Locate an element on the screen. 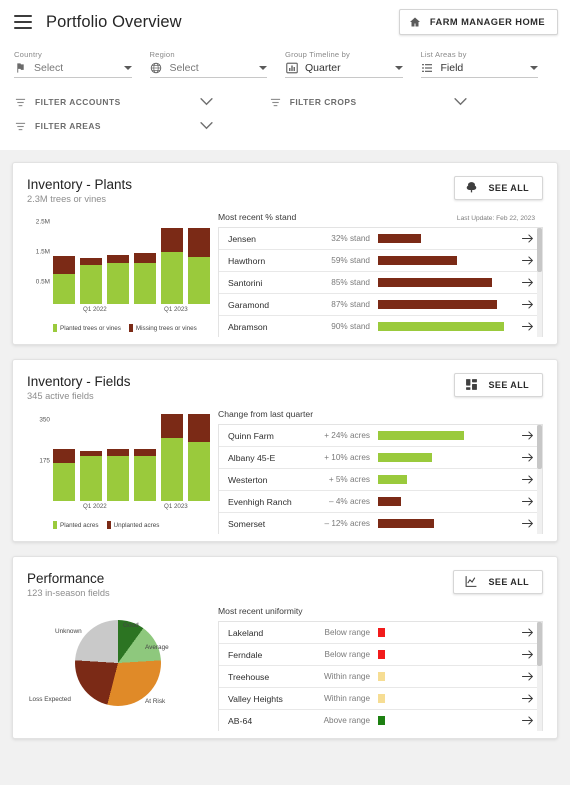  table-row: Valley Heights Within range is located at coordinates (380, 699).